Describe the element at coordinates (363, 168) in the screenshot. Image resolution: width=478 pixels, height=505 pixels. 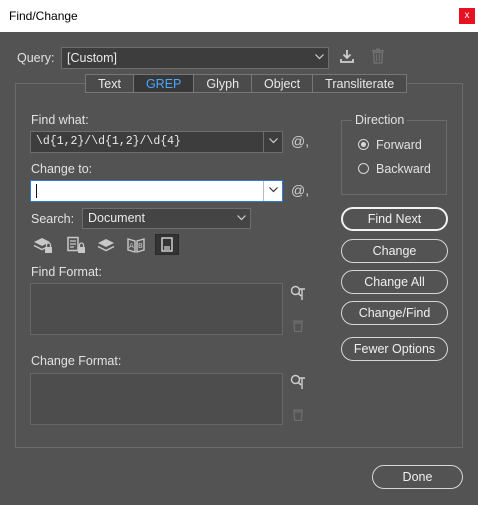
I see `backward-radio` at that location.